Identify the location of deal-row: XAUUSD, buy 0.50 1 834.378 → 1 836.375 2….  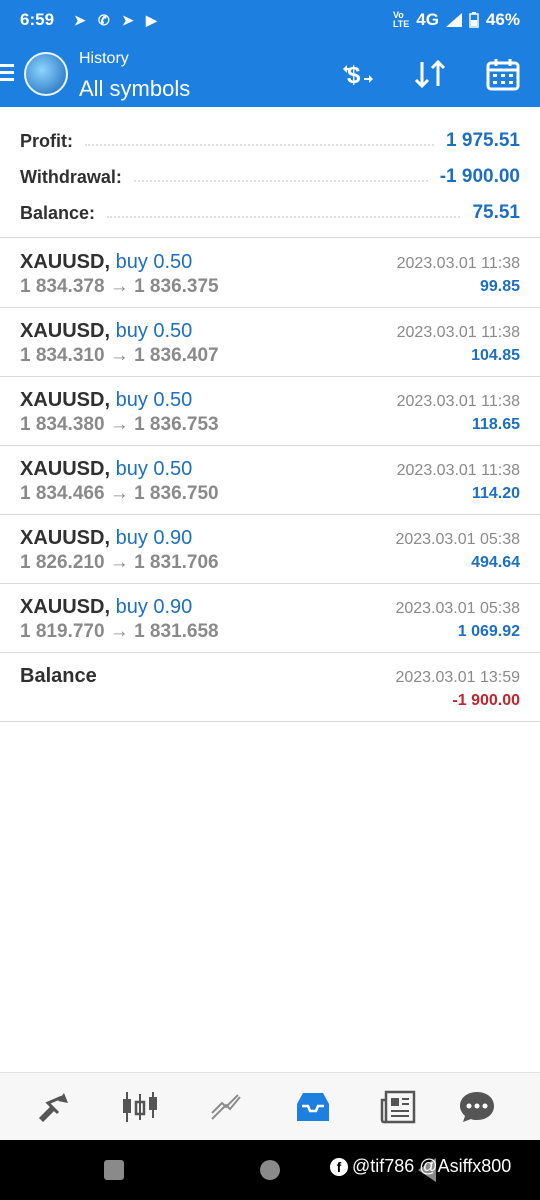
(270, 273).